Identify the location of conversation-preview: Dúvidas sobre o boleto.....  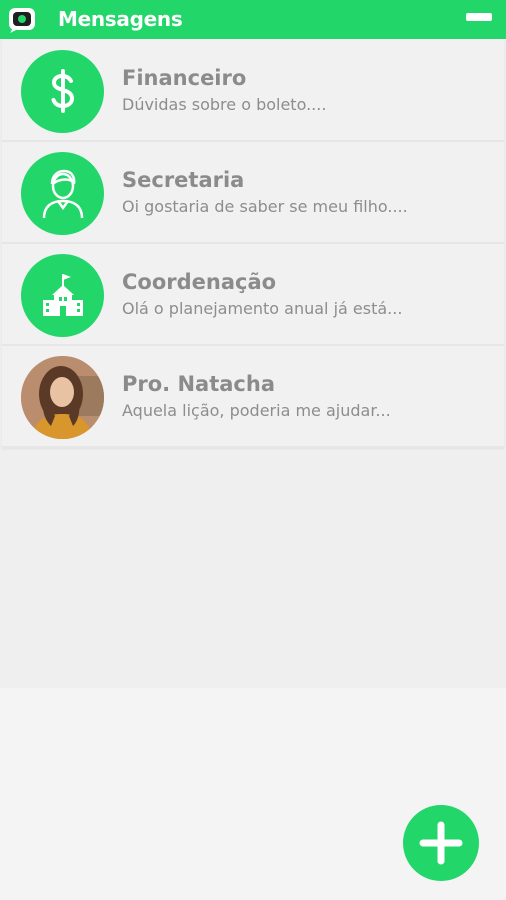
(224, 104).